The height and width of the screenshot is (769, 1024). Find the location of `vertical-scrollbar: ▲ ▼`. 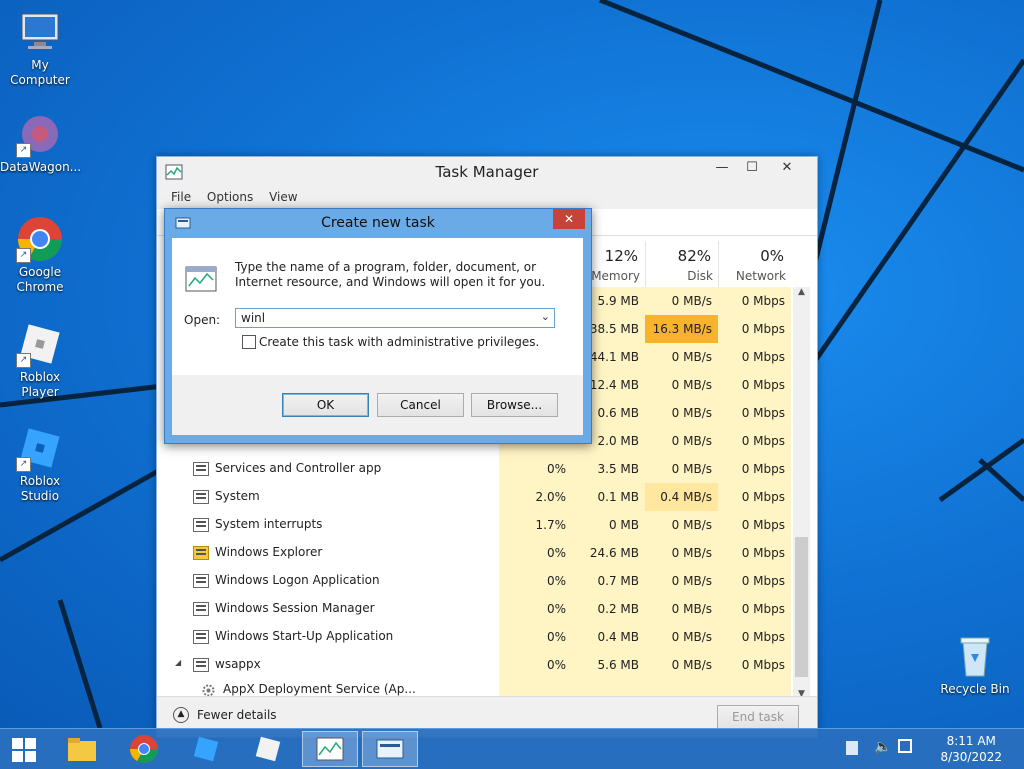

vertical-scrollbar: ▲ ▼ is located at coordinates (801, 493).